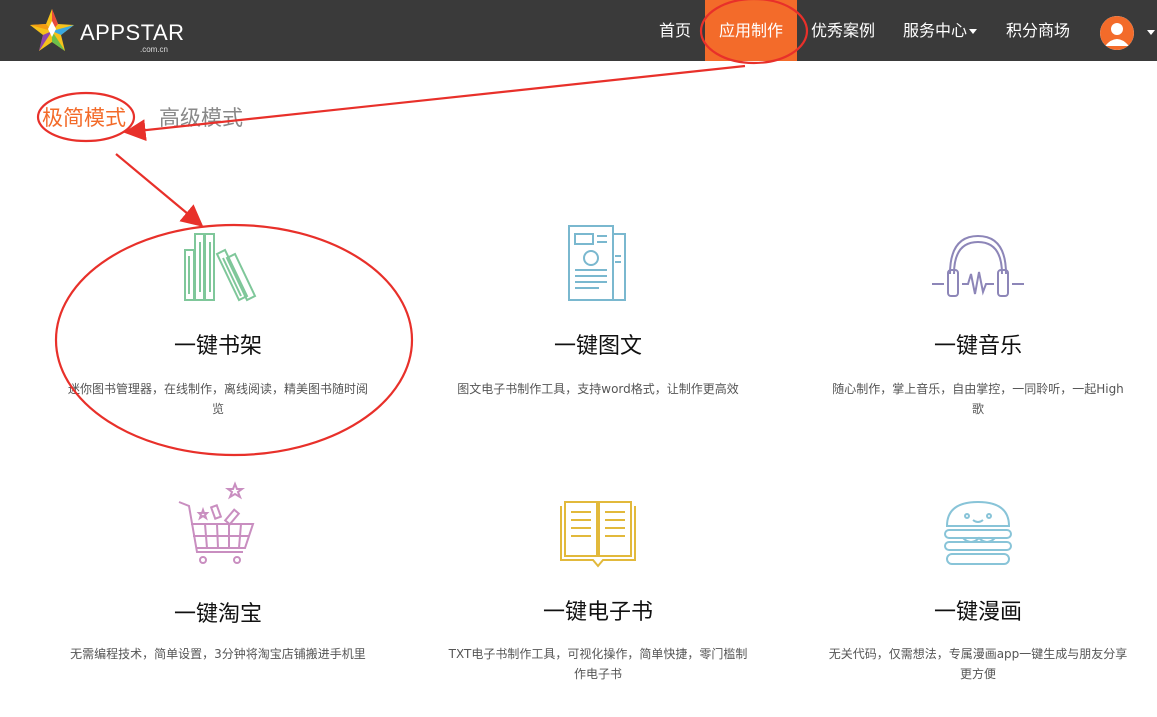 This screenshot has width=1157, height=717. Describe the element at coordinates (978, 265) in the screenshot. I see `headphones-icon` at that location.